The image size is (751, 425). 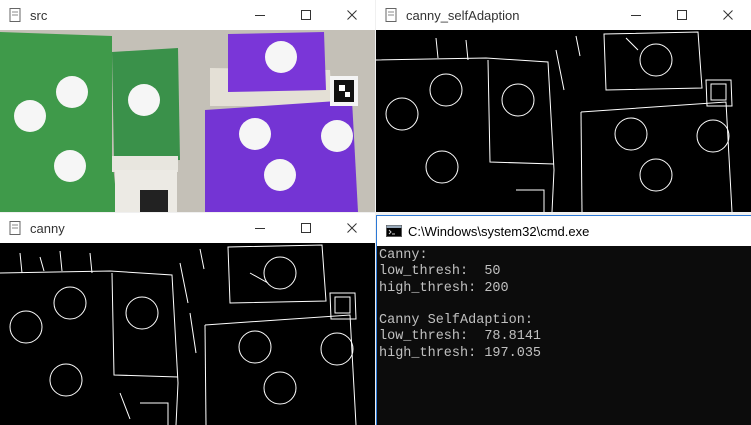 What do you see at coordinates (403, 255) in the screenshot?
I see `console-line: Canny:` at bounding box center [403, 255].